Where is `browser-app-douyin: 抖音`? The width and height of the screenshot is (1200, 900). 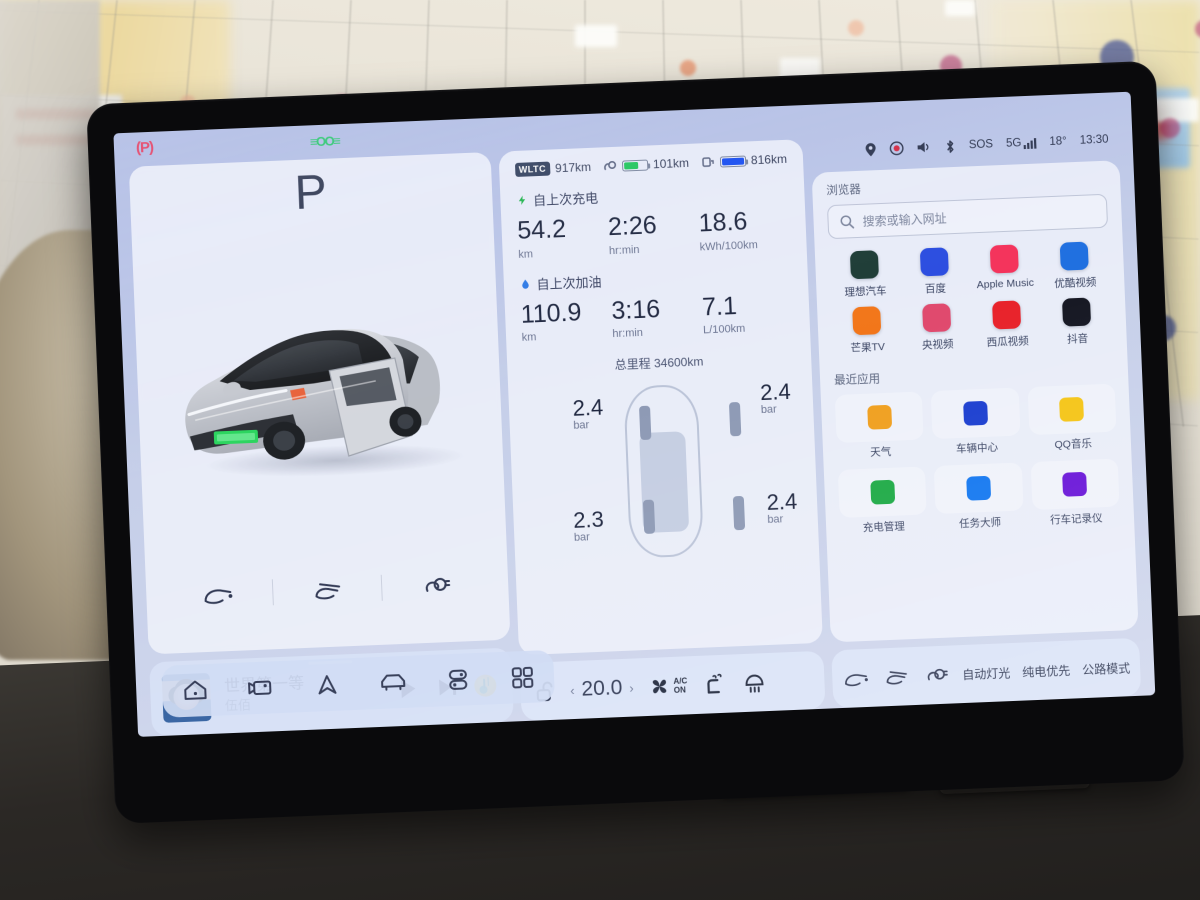
browser-app-douyin: 抖音 is located at coordinates (1077, 322).